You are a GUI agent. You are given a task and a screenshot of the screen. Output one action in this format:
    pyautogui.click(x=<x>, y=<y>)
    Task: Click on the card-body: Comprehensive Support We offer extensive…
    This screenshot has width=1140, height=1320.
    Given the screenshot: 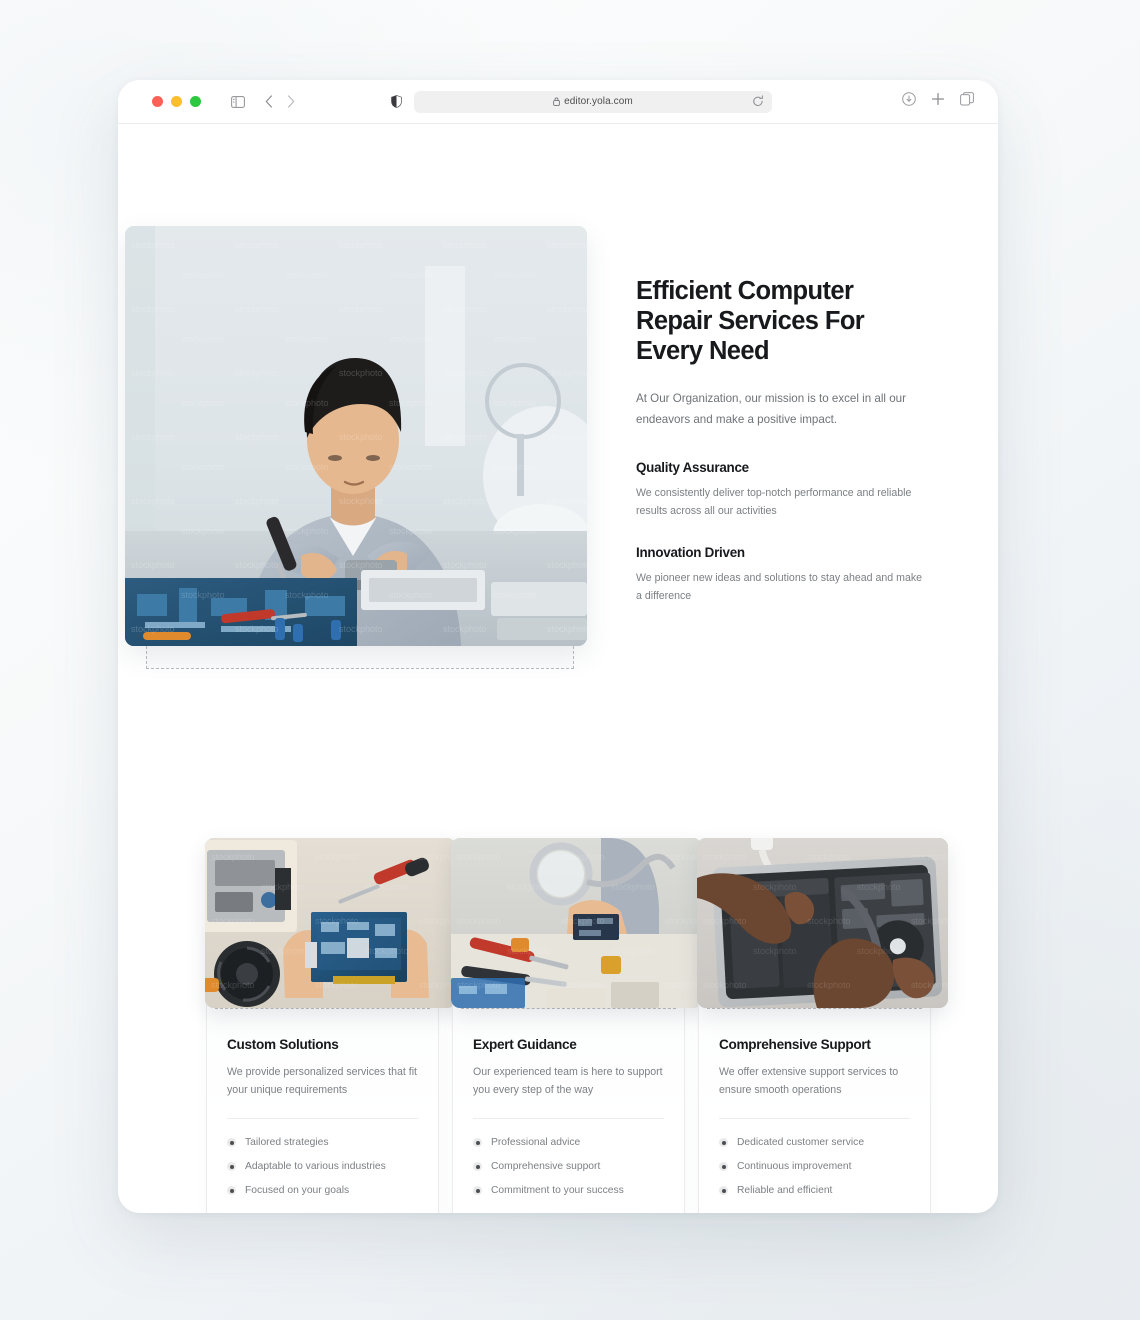 What is the action you would take?
    pyautogui.click(x=814, y=1103)
    